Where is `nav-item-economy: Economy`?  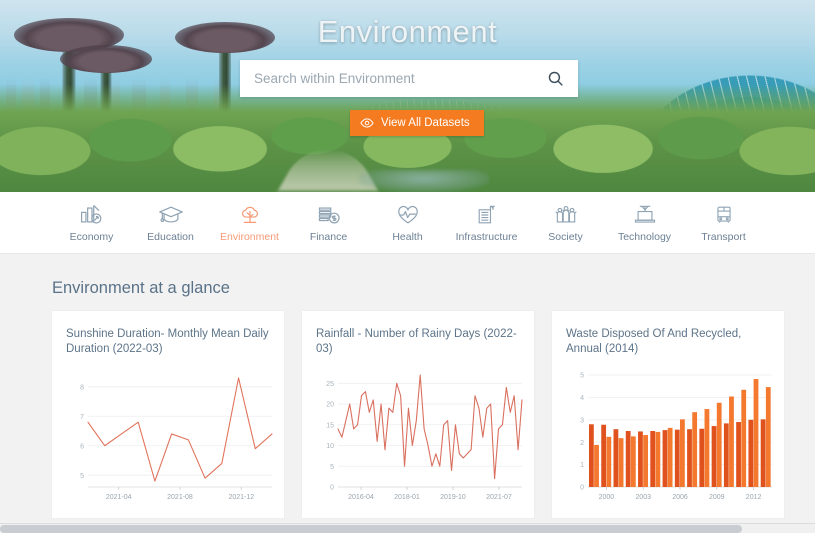 nav-item-economy: Economy is located at coordinates (91, 222).